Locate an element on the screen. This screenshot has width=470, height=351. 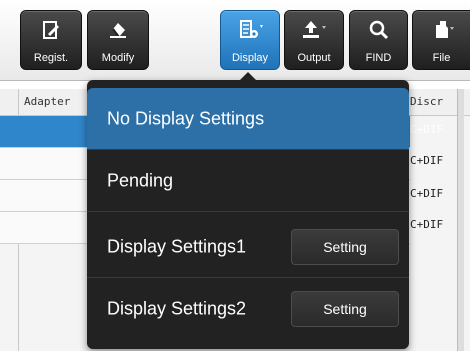
eraser-icon is located at coordinates (118, 31).